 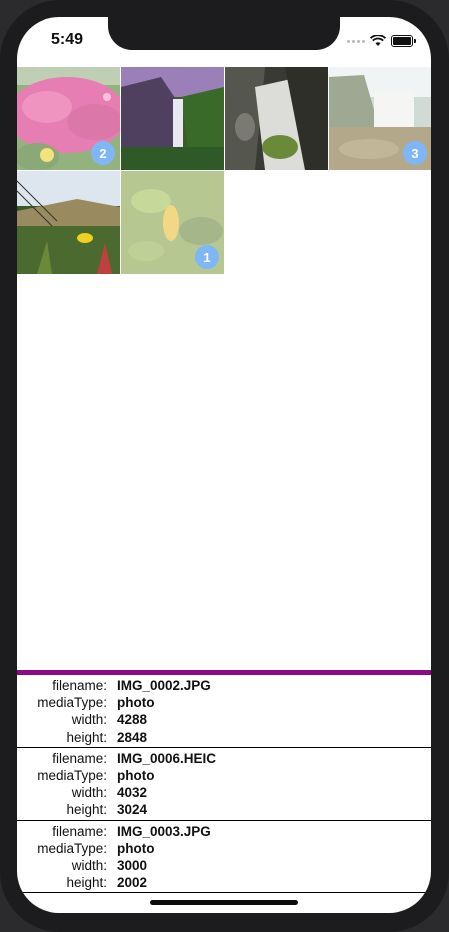 I want to click on notch, so click(x=224, y=33).